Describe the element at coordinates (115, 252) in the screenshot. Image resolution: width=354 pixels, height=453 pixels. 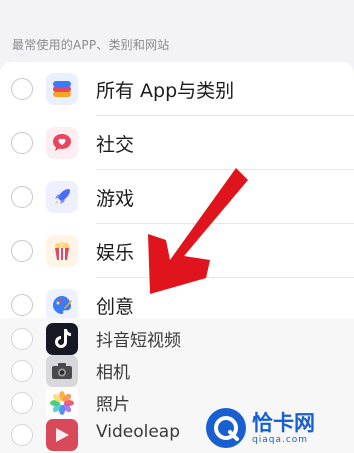
I see `row-label: 娱乐` at that location.